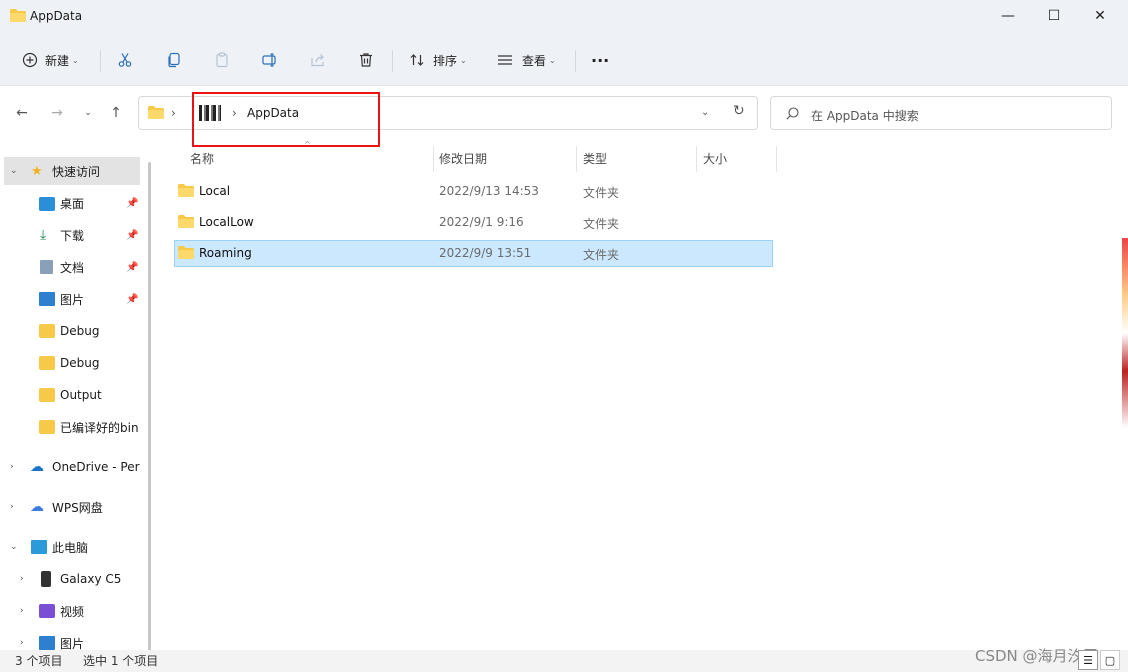 The image size is (1128, 672). I want to click on sidebar-item-label: 桌面, so click(72, 203).